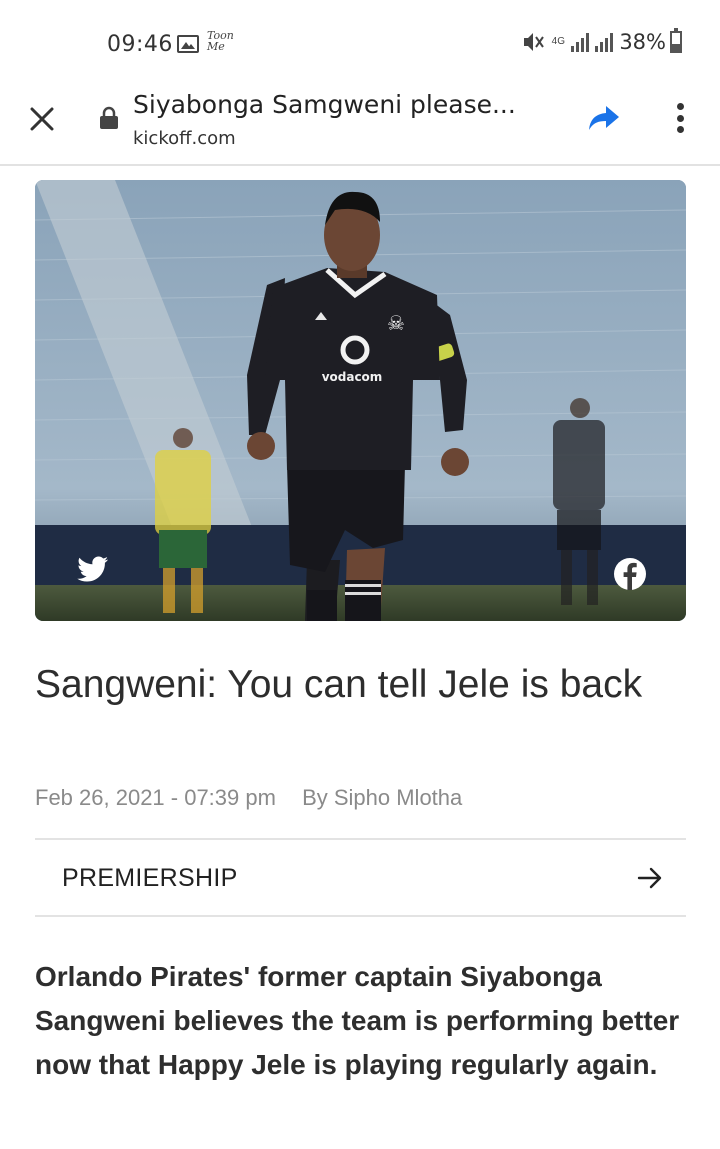  Describe the element at coordinates (150, 878) in the screenshot. I see `category-label: PREMIERSHIP` at that location.